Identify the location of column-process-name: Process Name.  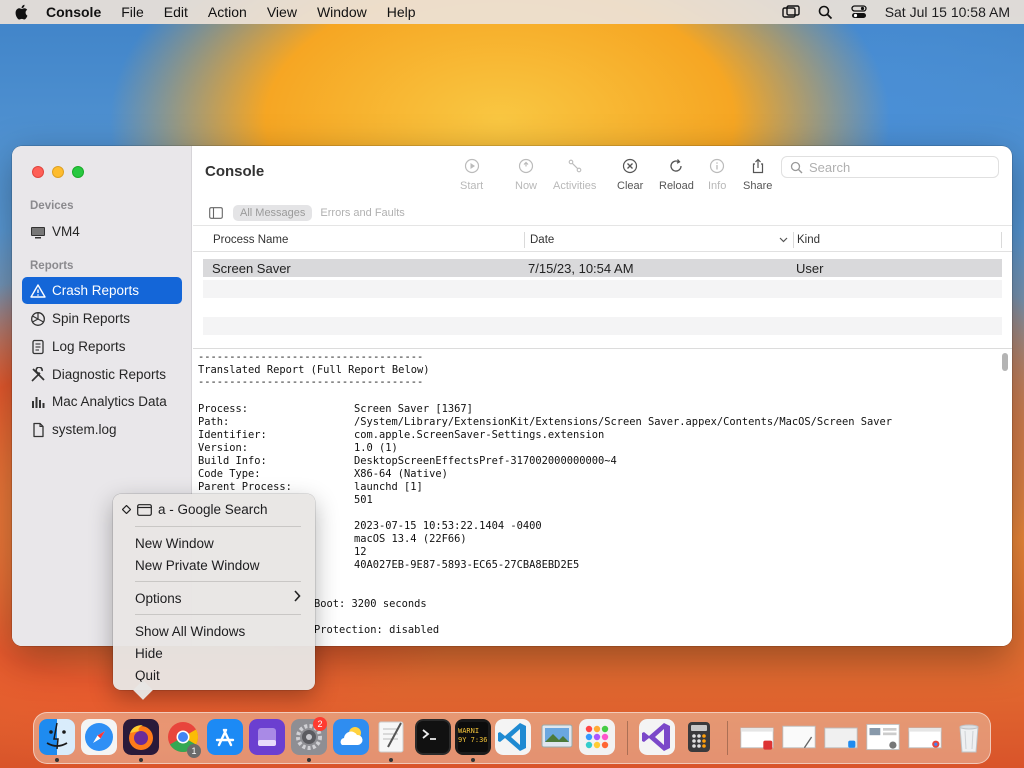
(250, 240).